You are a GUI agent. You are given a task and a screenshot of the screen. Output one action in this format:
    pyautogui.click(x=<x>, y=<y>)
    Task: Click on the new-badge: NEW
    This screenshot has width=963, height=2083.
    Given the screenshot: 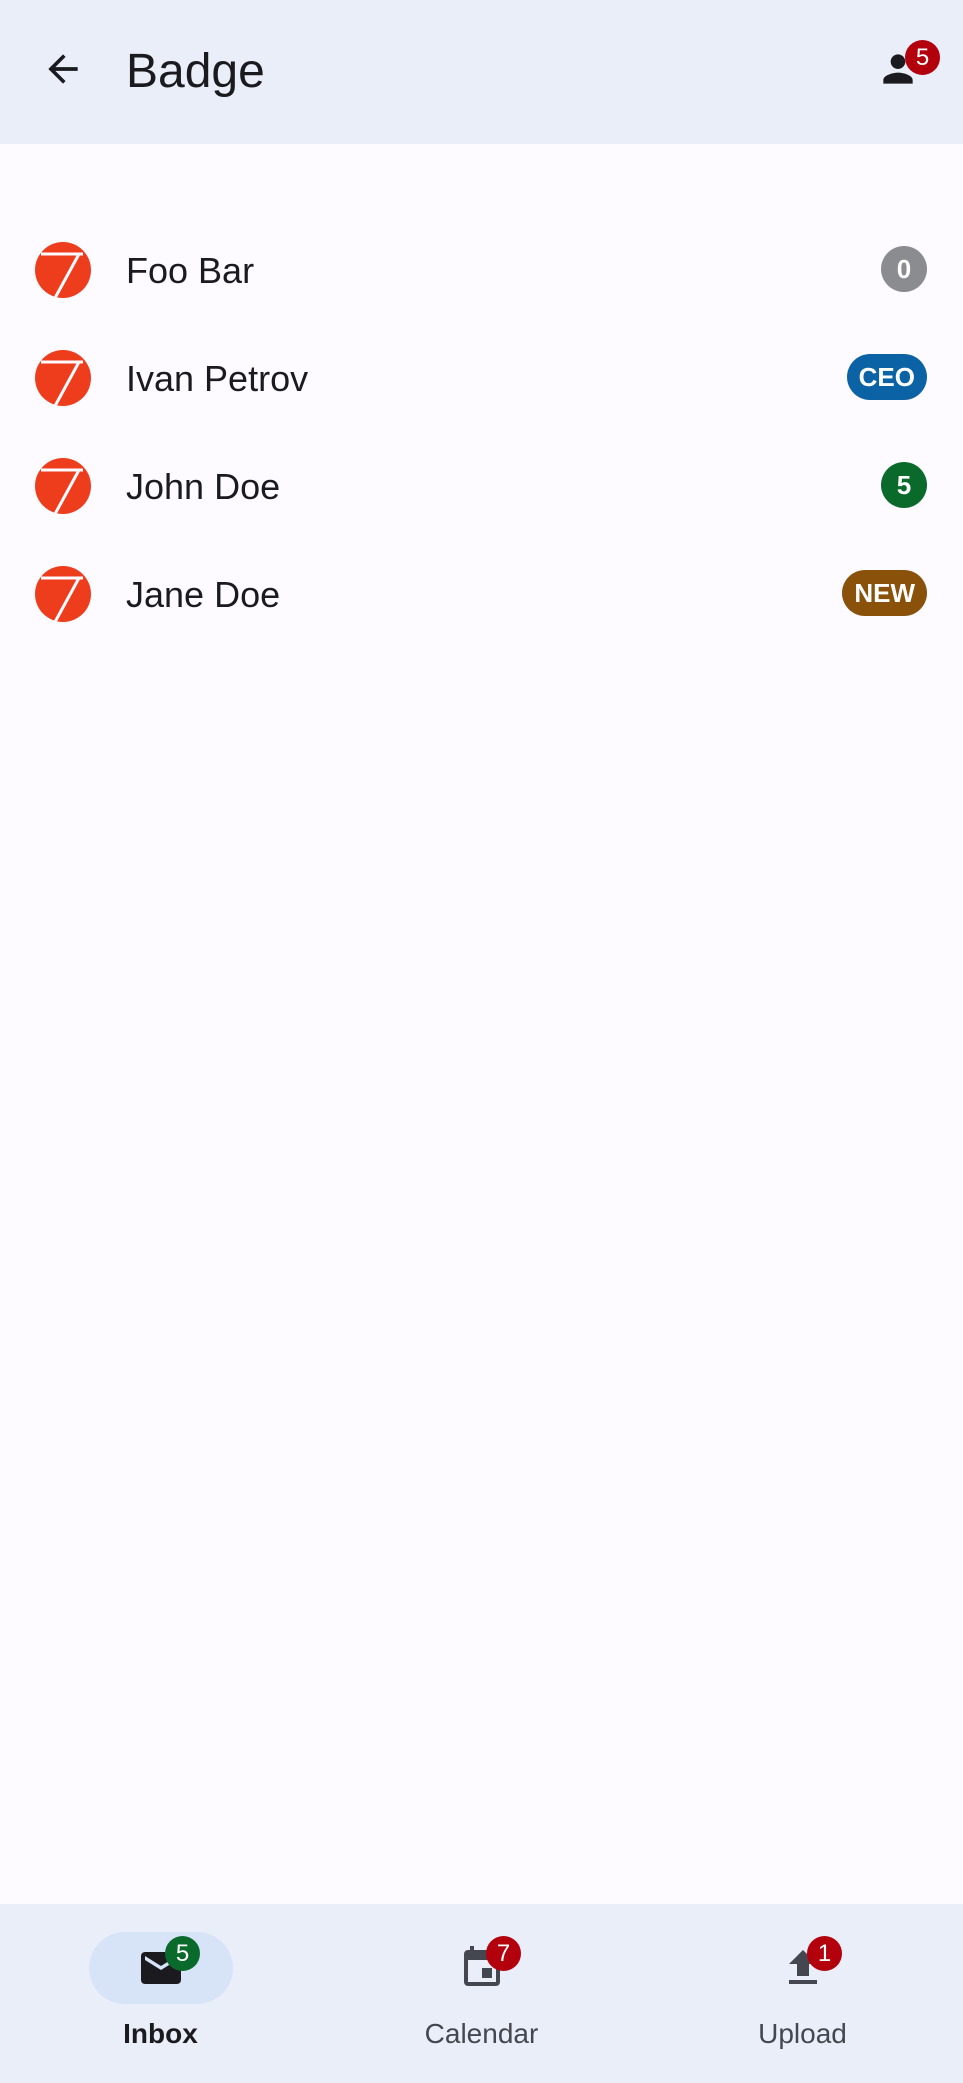 What is the action you would take?
    pyautogui.click(x=884, y=593)
    